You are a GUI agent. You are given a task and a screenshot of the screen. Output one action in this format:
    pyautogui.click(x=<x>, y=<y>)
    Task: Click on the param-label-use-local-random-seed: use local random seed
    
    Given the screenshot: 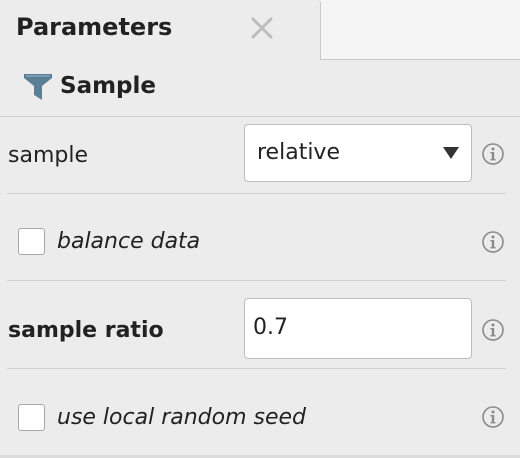 What is the action you would take?
    pyautogui.click(x=182, y=417)
    